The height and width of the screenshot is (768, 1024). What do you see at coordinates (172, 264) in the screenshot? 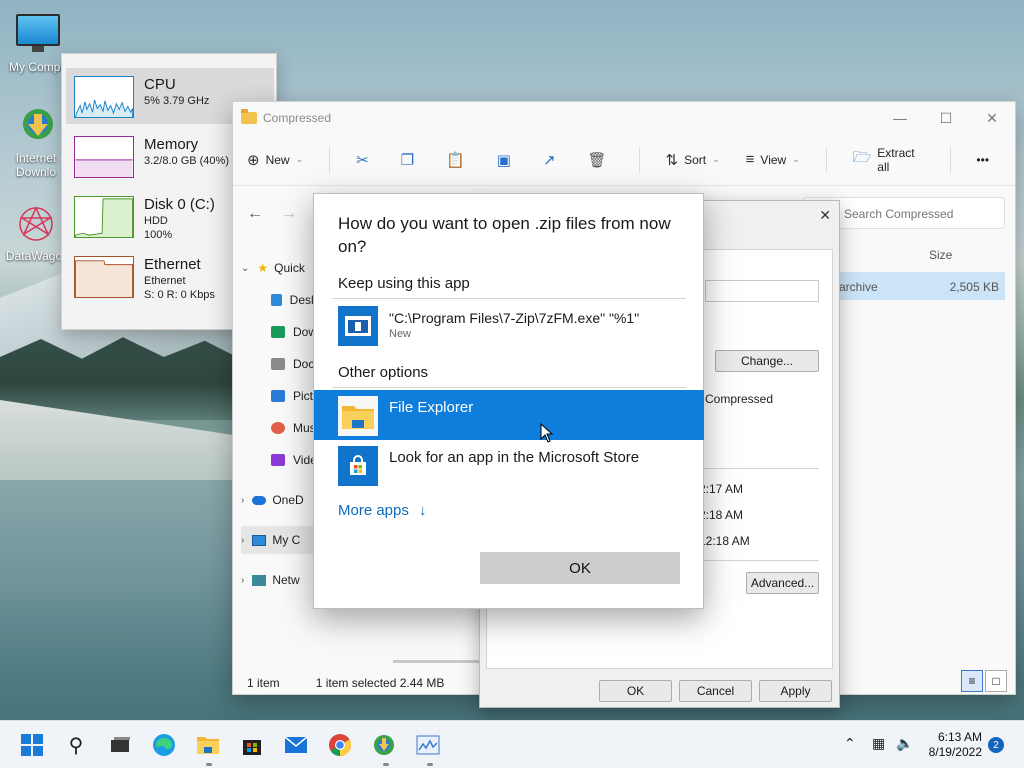
I see `perf-name: Ethernet` at bounding box center [172, 264].